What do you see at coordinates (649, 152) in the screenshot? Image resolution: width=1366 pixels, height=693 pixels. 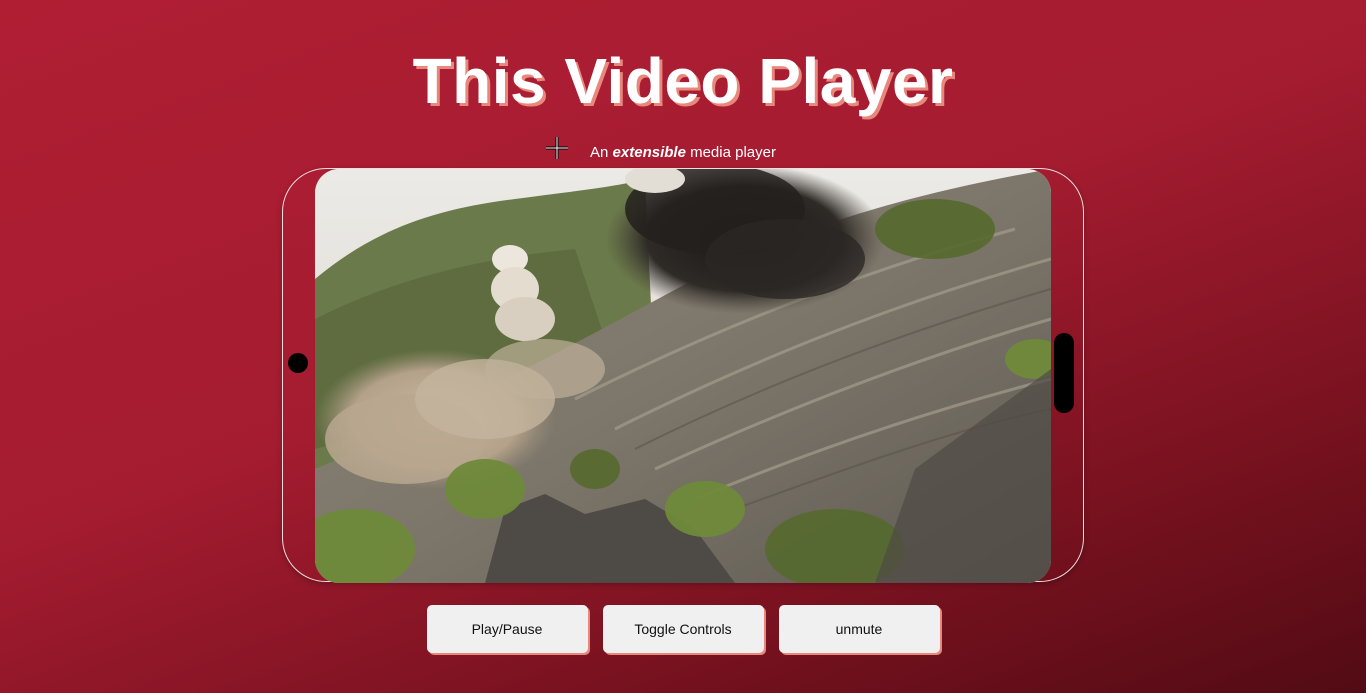 I see `subtitle-emphasis: extensible` at bounding box center [649, 152].